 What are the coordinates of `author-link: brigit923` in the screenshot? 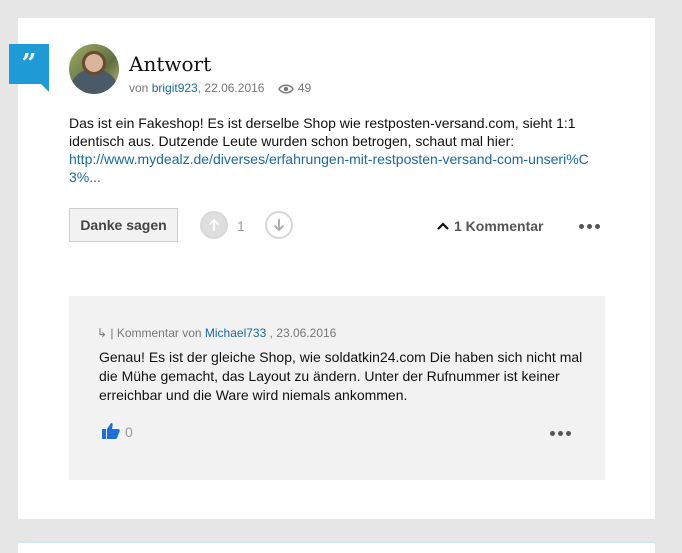 It's located at (175, 88).